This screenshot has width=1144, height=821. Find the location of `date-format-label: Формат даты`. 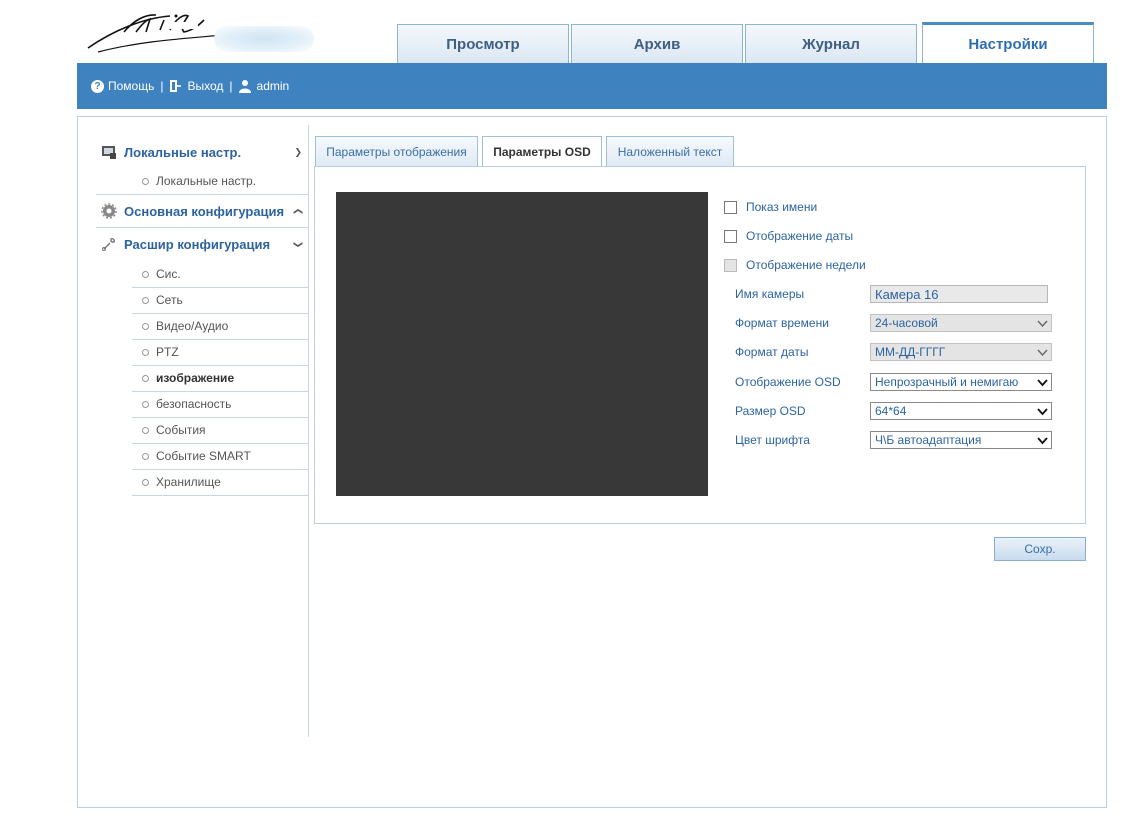

date-format-label: Формат даты is located at coordinates (772, 352).